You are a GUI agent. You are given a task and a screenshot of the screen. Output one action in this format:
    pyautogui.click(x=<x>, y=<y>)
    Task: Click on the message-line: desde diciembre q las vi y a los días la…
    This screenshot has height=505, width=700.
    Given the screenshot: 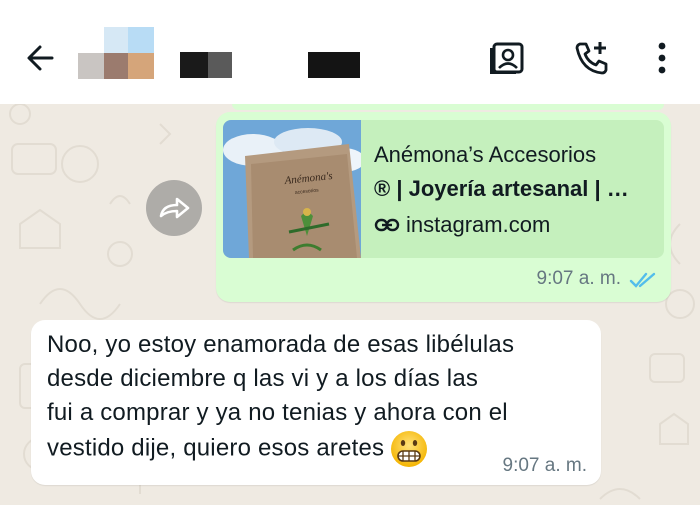 What is the action you would take?
    pyautogui.click(x=263, y=378)
    